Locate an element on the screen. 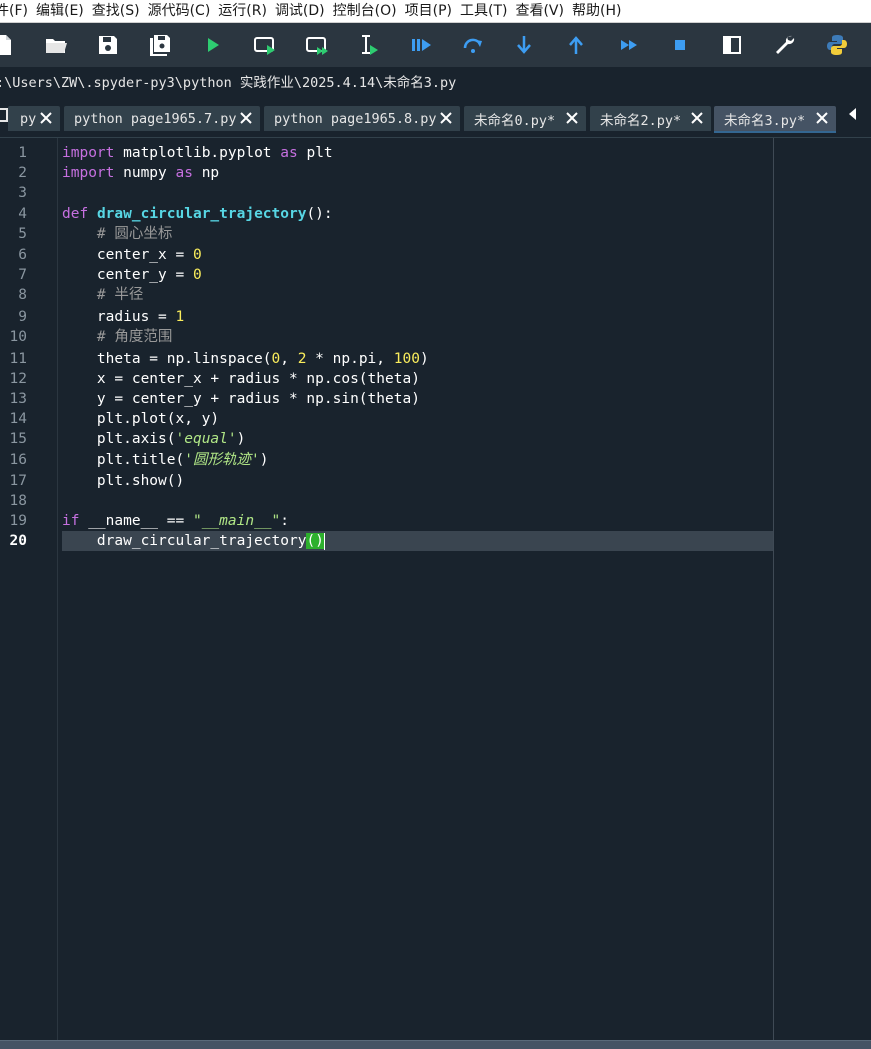  code-line: plt.axis('equal') is located at coordinates (153, 439).